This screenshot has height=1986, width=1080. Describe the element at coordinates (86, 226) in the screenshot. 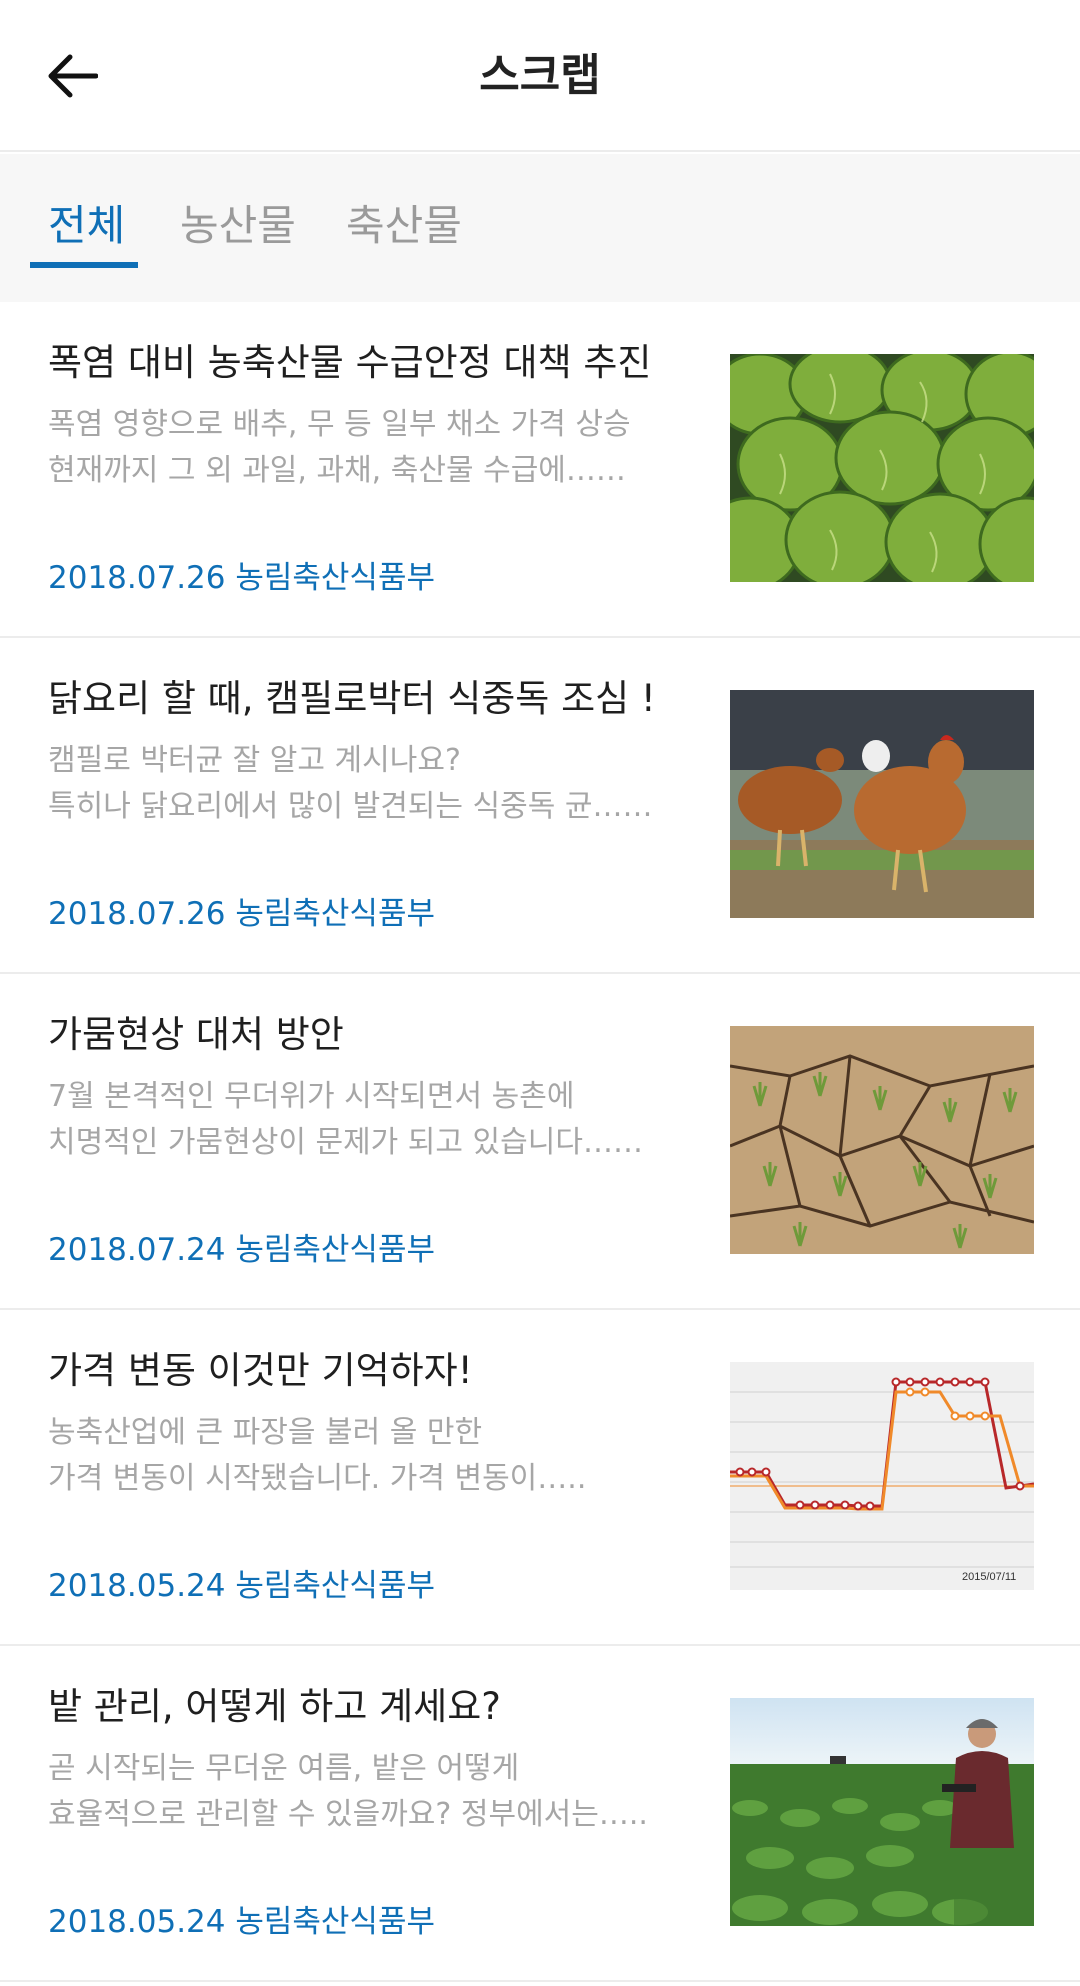

I see `tab-all: 전체` at that location.